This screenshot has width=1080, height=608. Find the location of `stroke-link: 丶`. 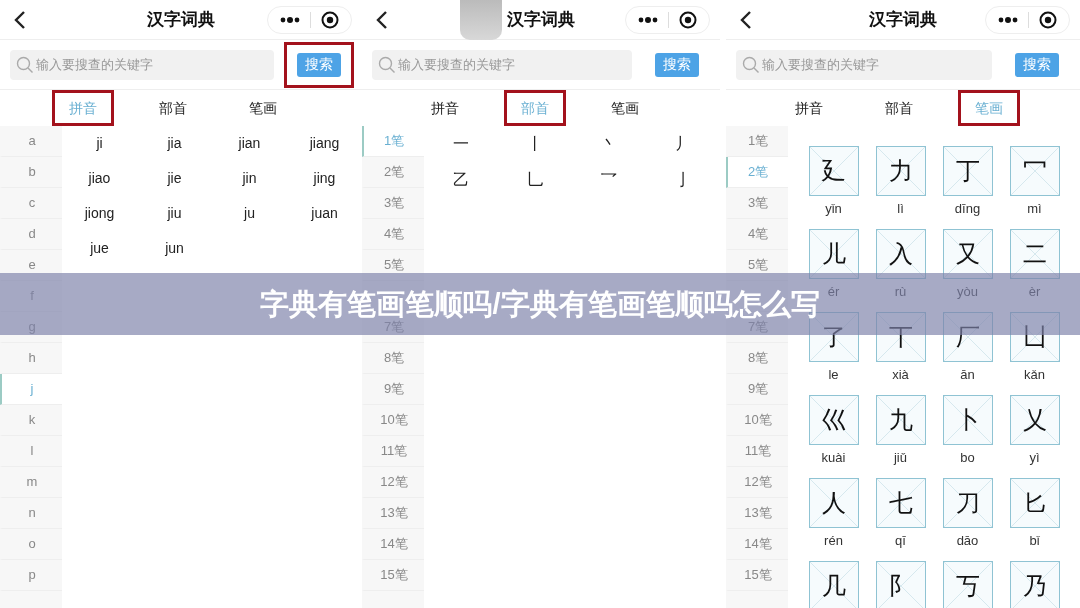

stroke-link: 丶 is located at coordinates (609, 144).